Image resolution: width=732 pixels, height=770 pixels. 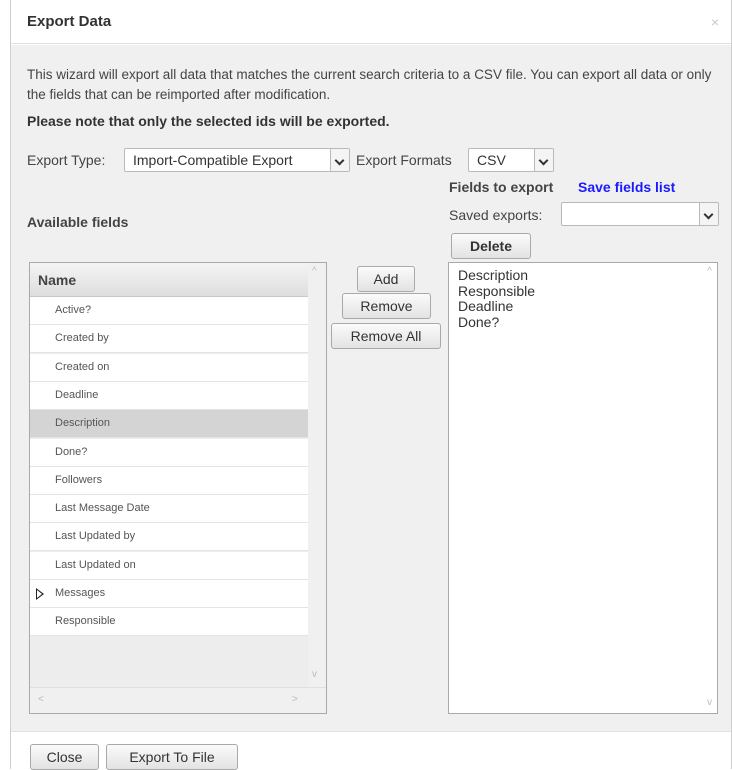 I want to click on scroll-right-icon: >, so click(x=295, y=699).